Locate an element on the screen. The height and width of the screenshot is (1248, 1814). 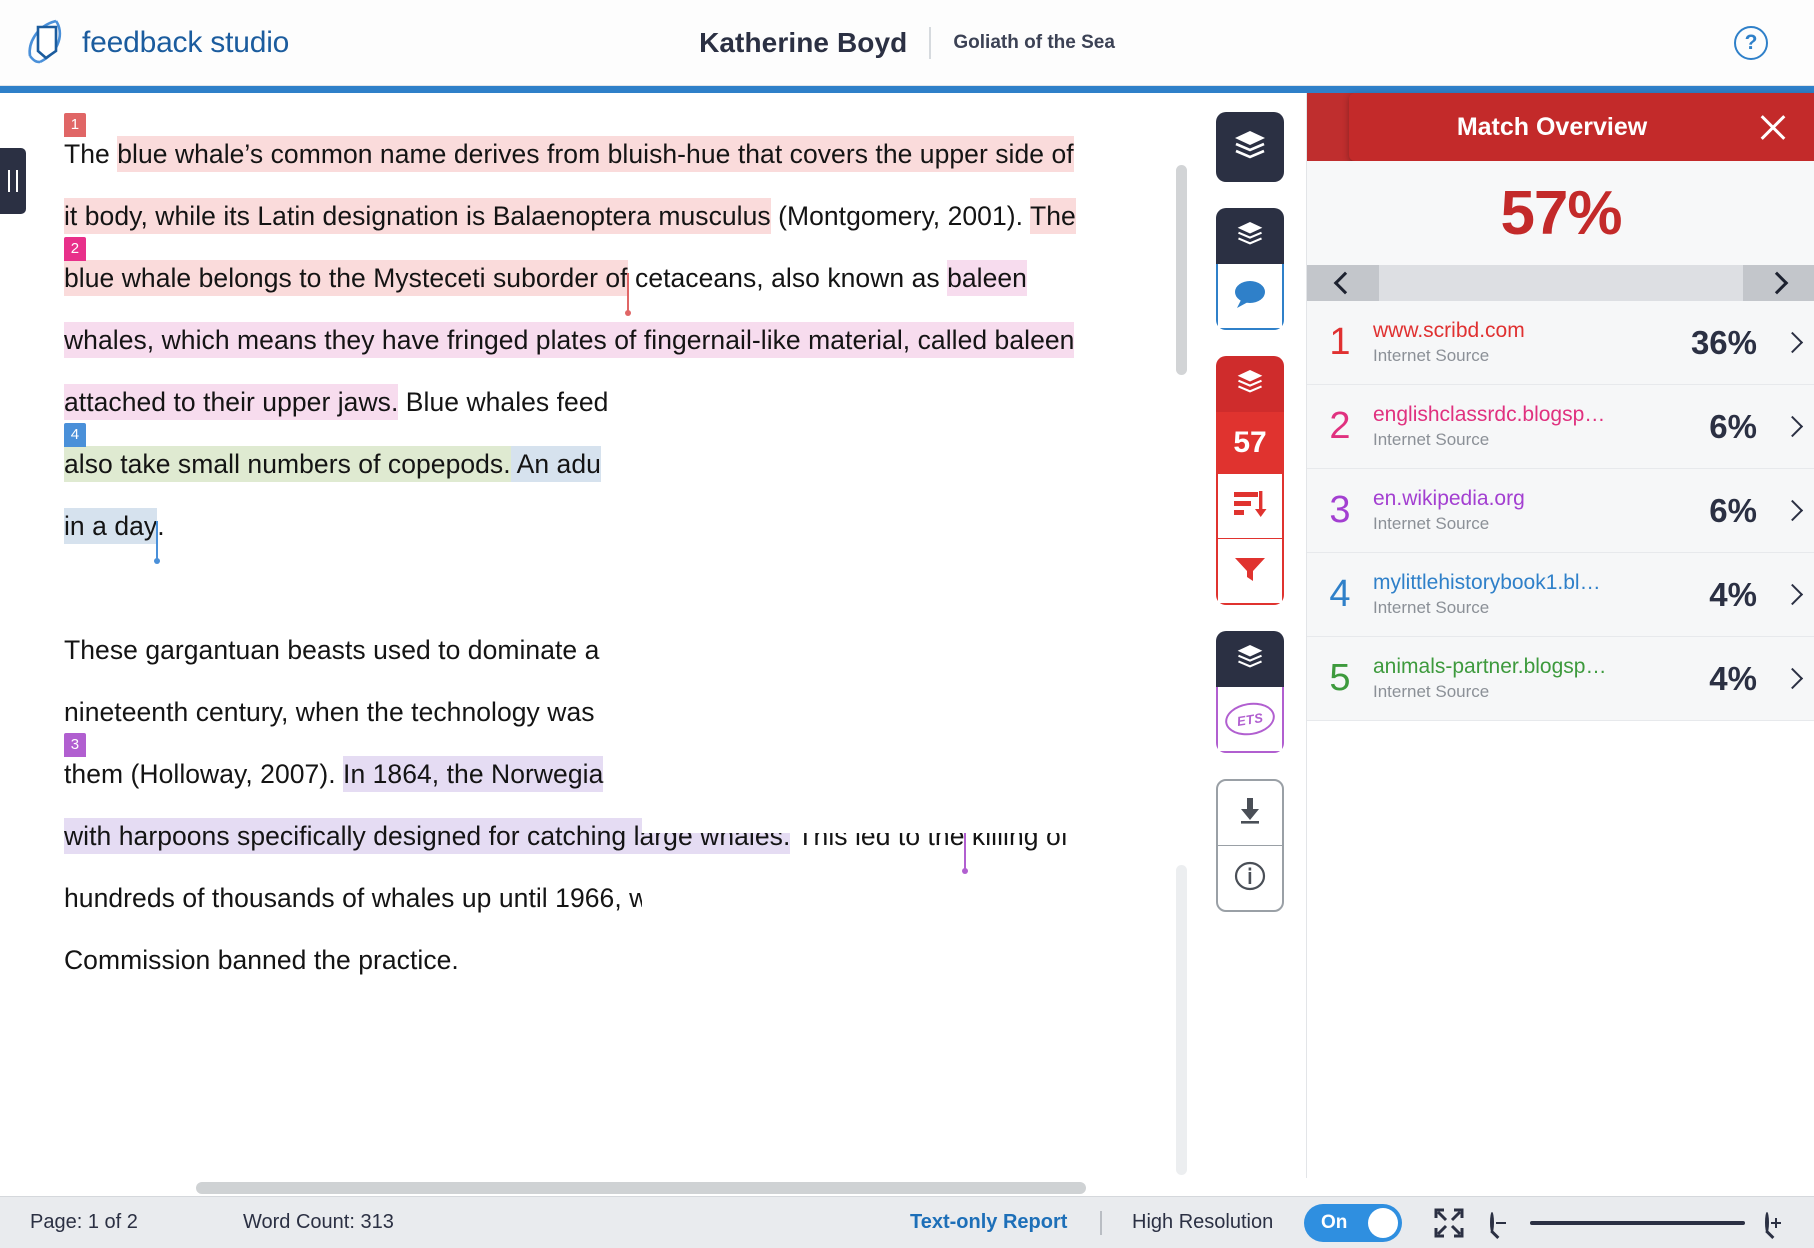
document-vertical-scrollbar is located at coordinates (1181, 670).